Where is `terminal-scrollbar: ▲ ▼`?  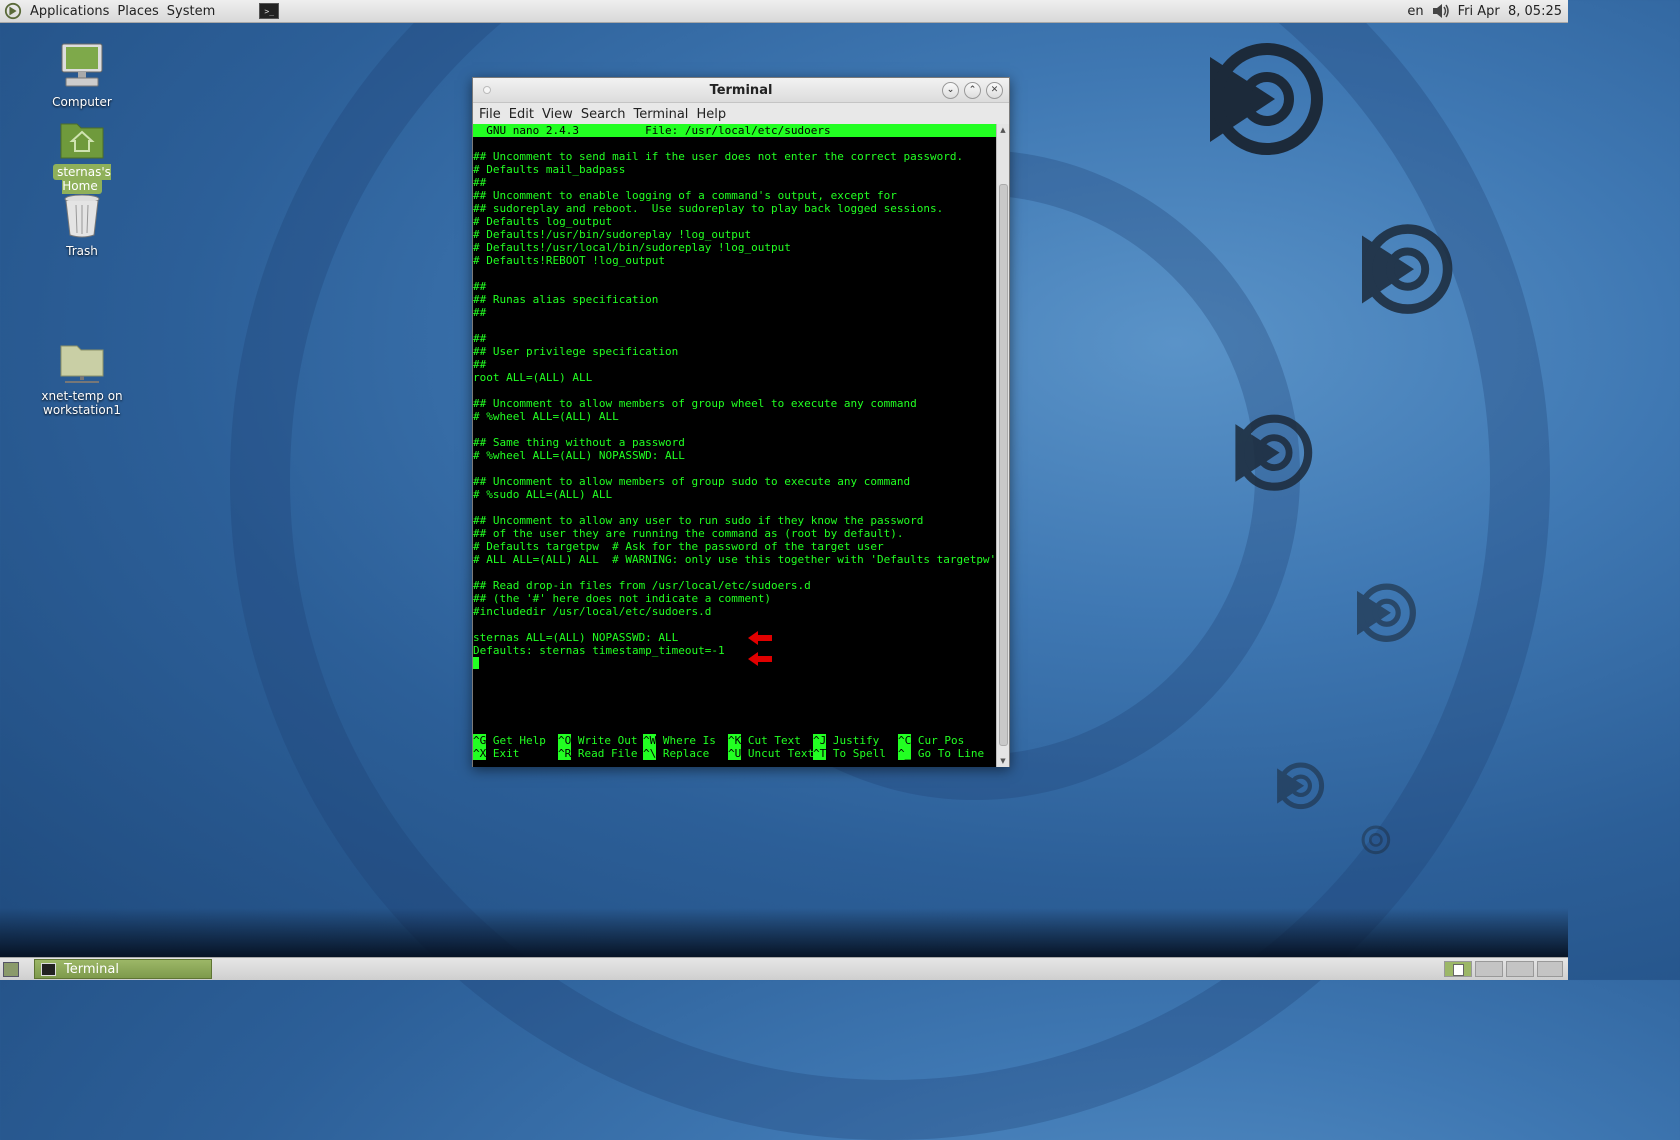 terminal-scrollbar: ▲ ▼ is located at coordinates (1002, 445).